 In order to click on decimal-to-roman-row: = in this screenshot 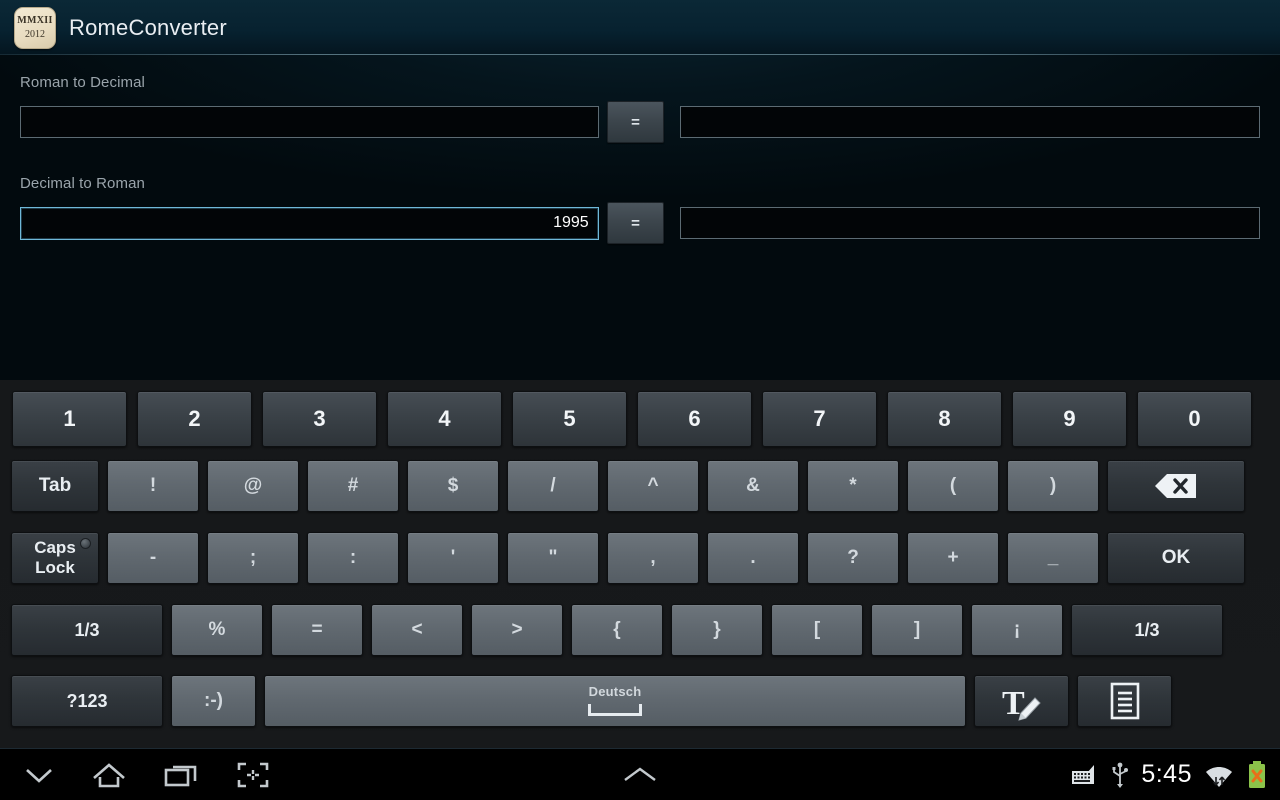, I will do `click(640, 223)`.